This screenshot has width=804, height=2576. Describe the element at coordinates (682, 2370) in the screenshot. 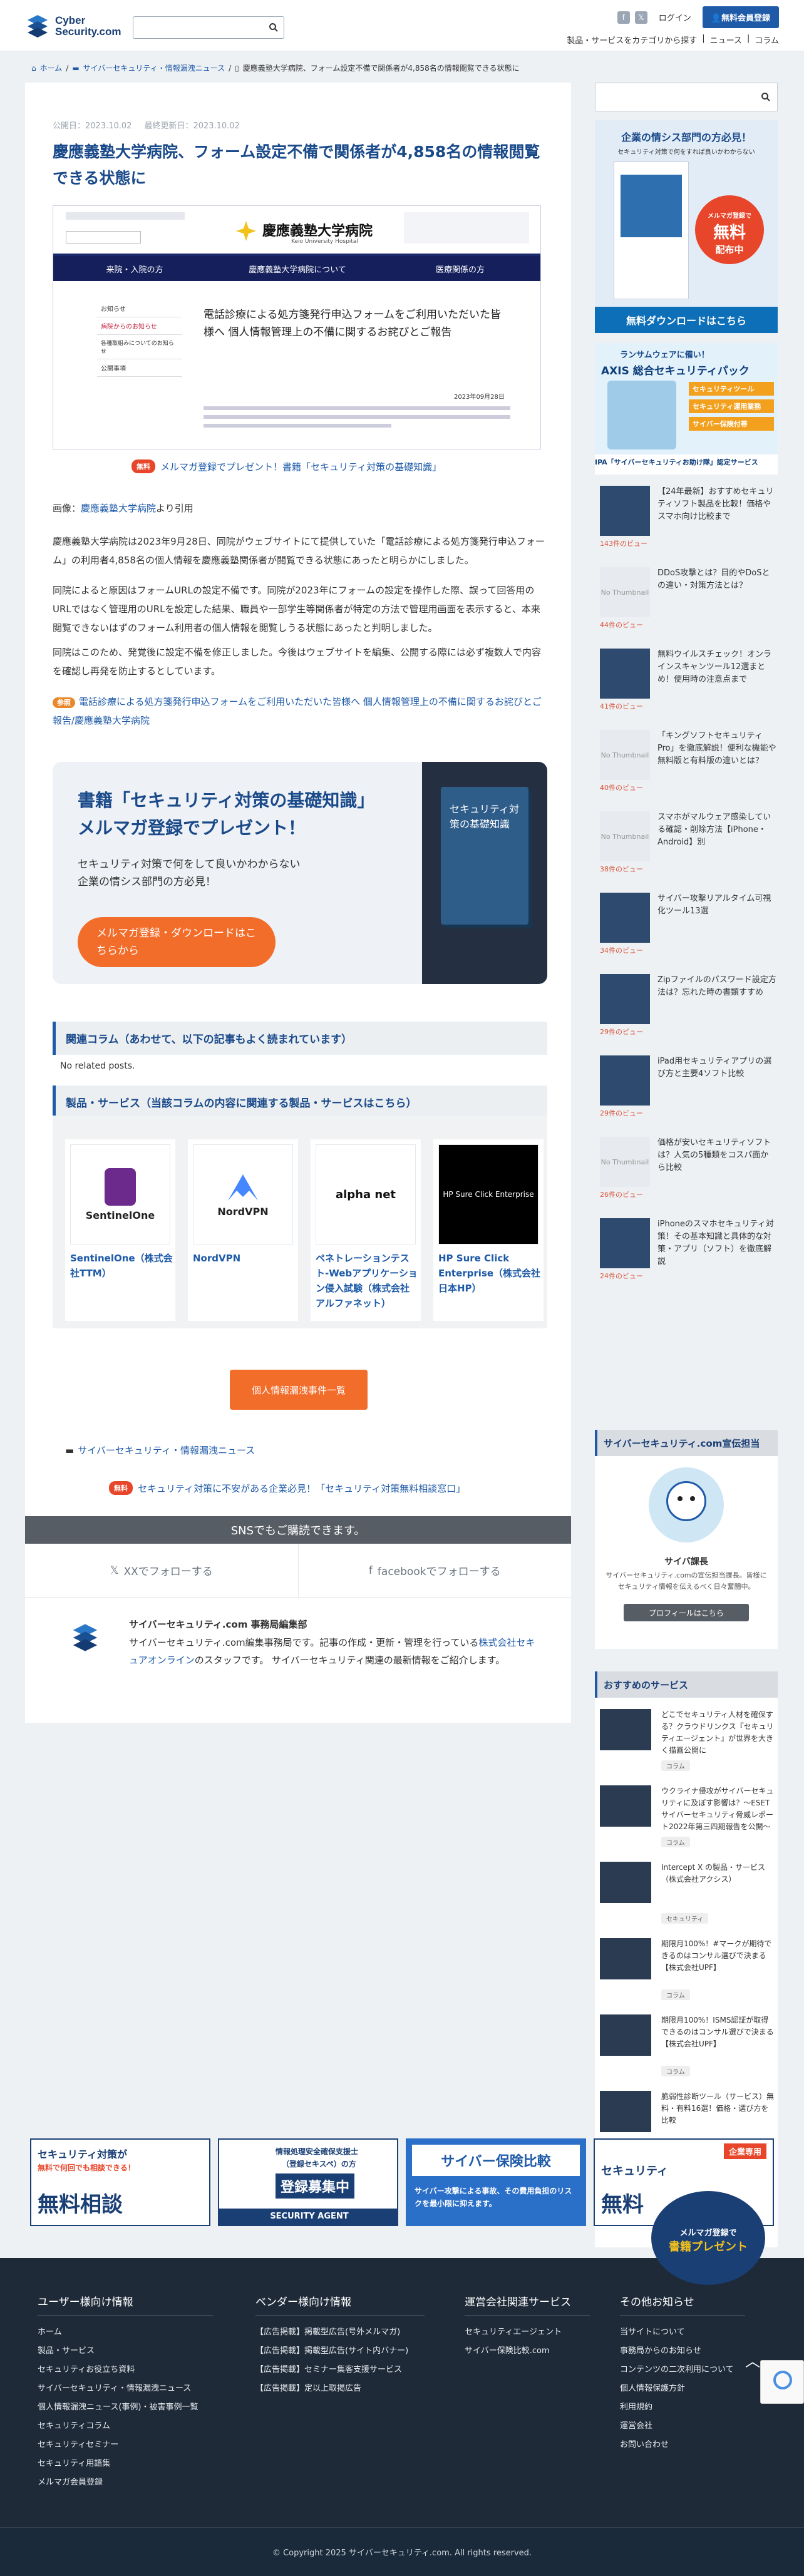

I see `footer-link: コンテンツの二次利用について` at that location.